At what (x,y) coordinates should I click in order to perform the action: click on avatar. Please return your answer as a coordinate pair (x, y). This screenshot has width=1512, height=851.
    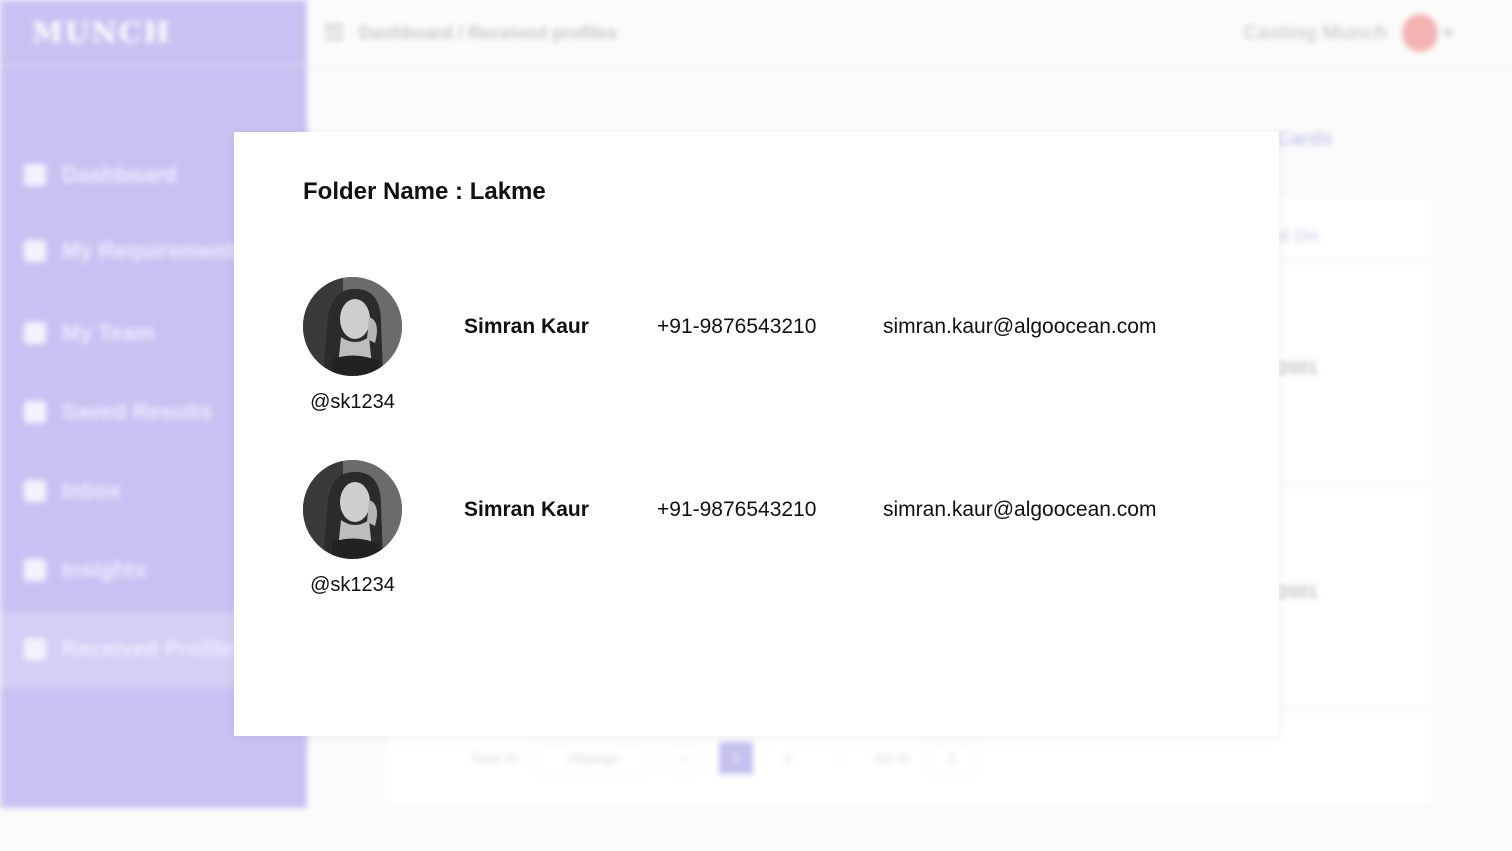
    Looking at the image, I should click on (1420, 33).